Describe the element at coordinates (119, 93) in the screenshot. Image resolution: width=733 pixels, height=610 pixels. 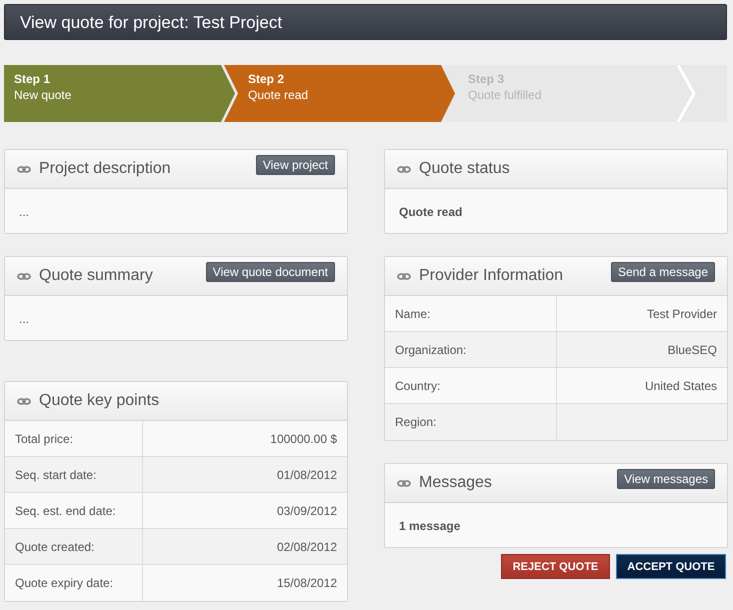
I see `progress-step: Step 1 New quote` at that location.